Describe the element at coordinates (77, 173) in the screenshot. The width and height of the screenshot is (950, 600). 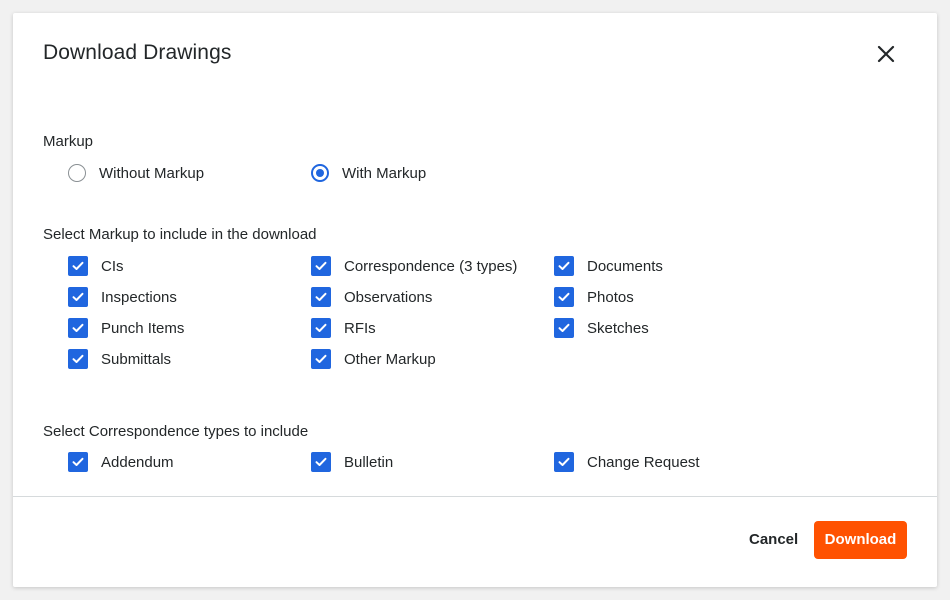
I see `radio-button-unselected` at that location.